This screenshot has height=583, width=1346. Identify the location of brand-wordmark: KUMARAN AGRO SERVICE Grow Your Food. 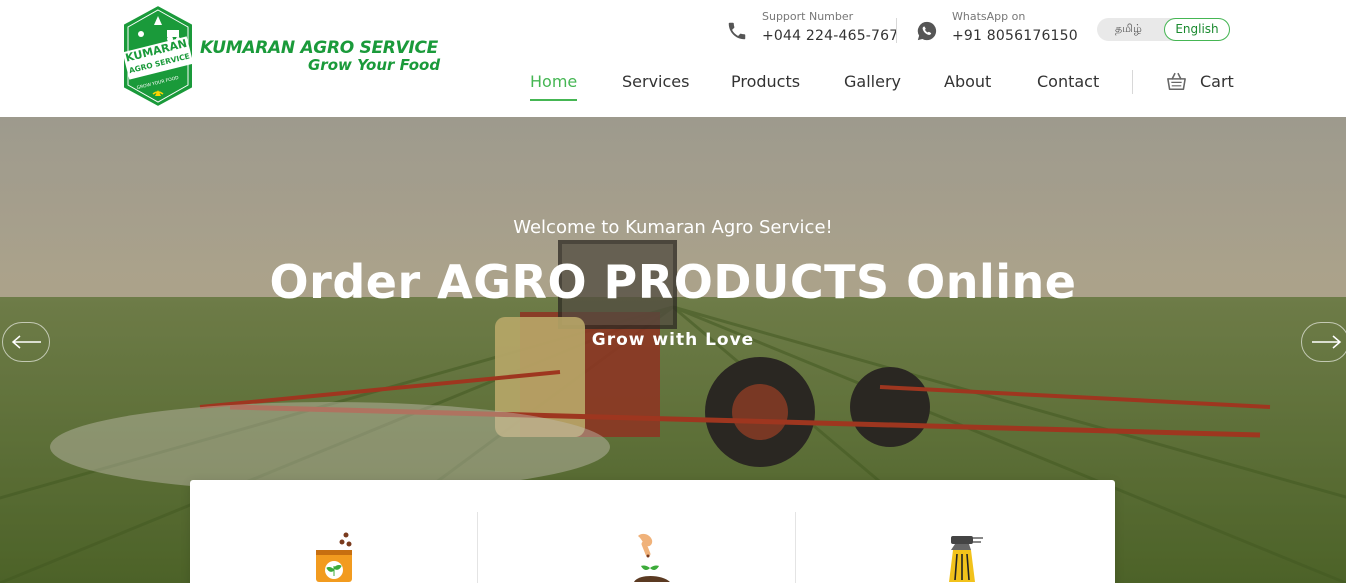
(320, 56).